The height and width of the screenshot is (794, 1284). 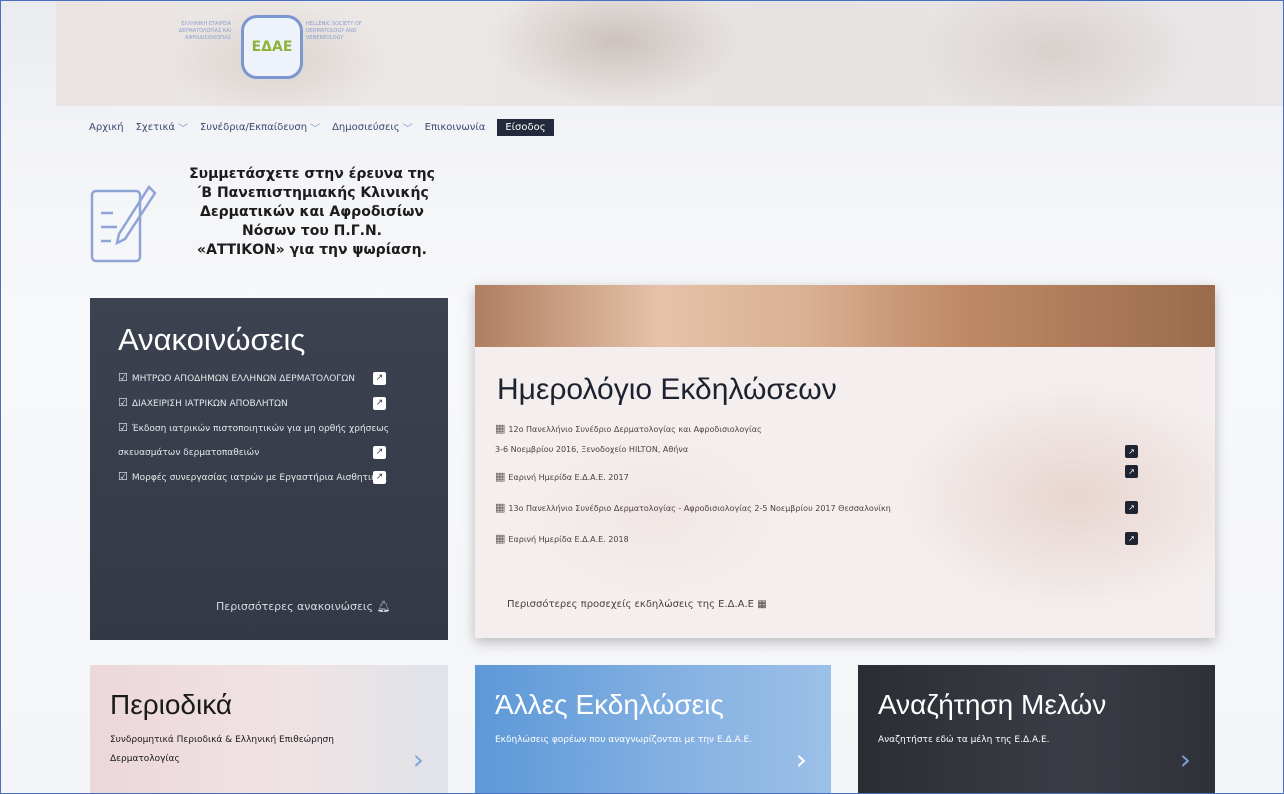 What do you see at coordinates (568, 477) in the screenshot?
I see `event-title: Εαρινή Ημερίδα Ε.Δ.Α.Ε. 2017` at bounding box center [568, 477].